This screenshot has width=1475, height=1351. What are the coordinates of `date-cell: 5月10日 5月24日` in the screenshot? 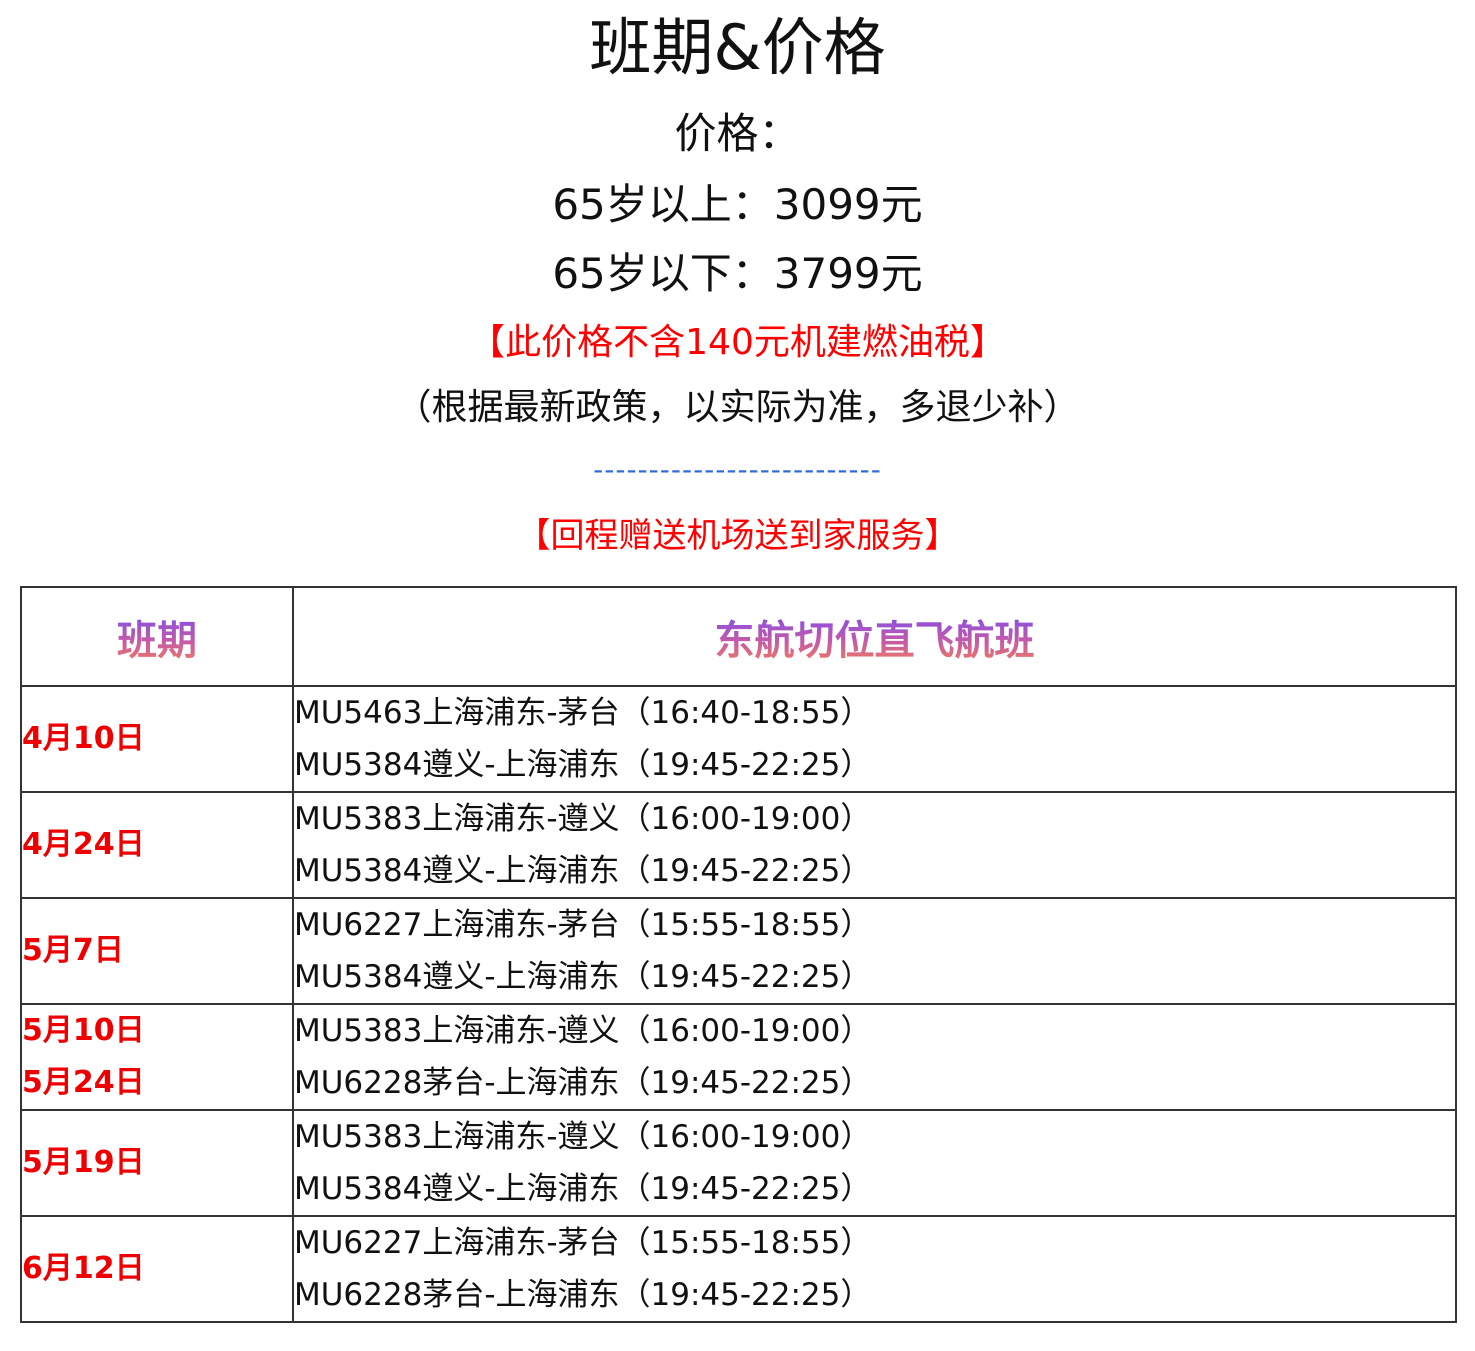 It's located at (157, 1057).